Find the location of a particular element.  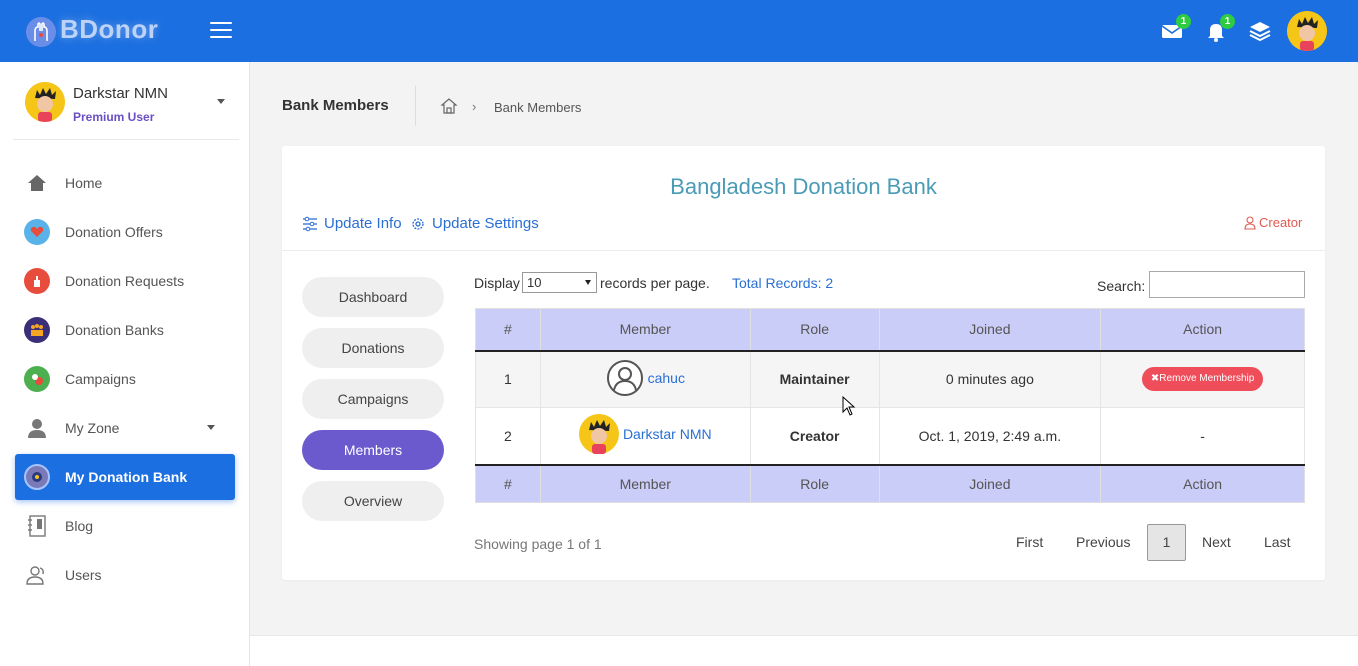

row-member: cahuc is located at coordinates (645, 379).